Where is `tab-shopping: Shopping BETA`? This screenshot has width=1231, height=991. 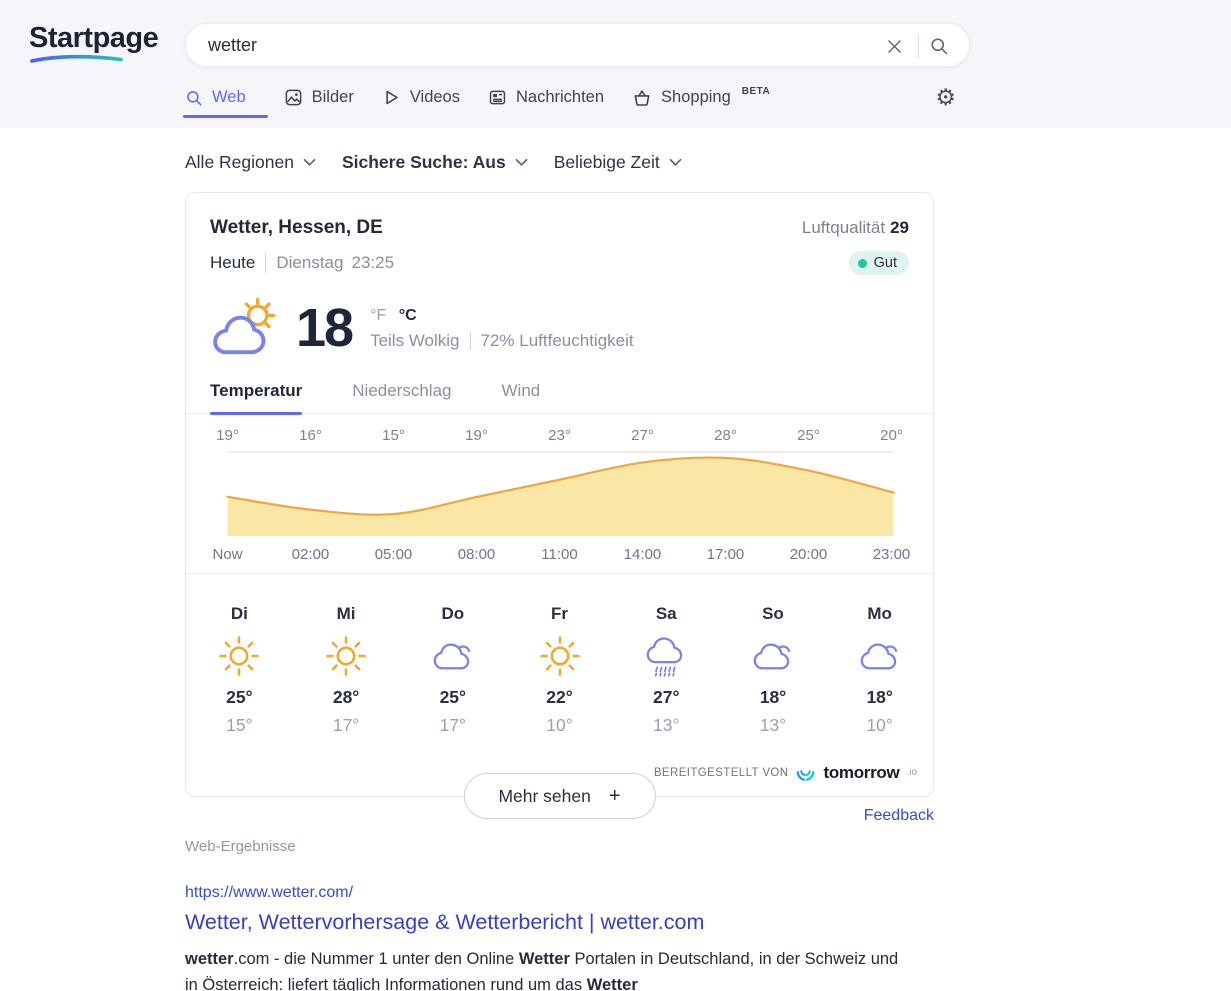 tab-shopping: Shopping BETA is located at coordinates (701, 96).